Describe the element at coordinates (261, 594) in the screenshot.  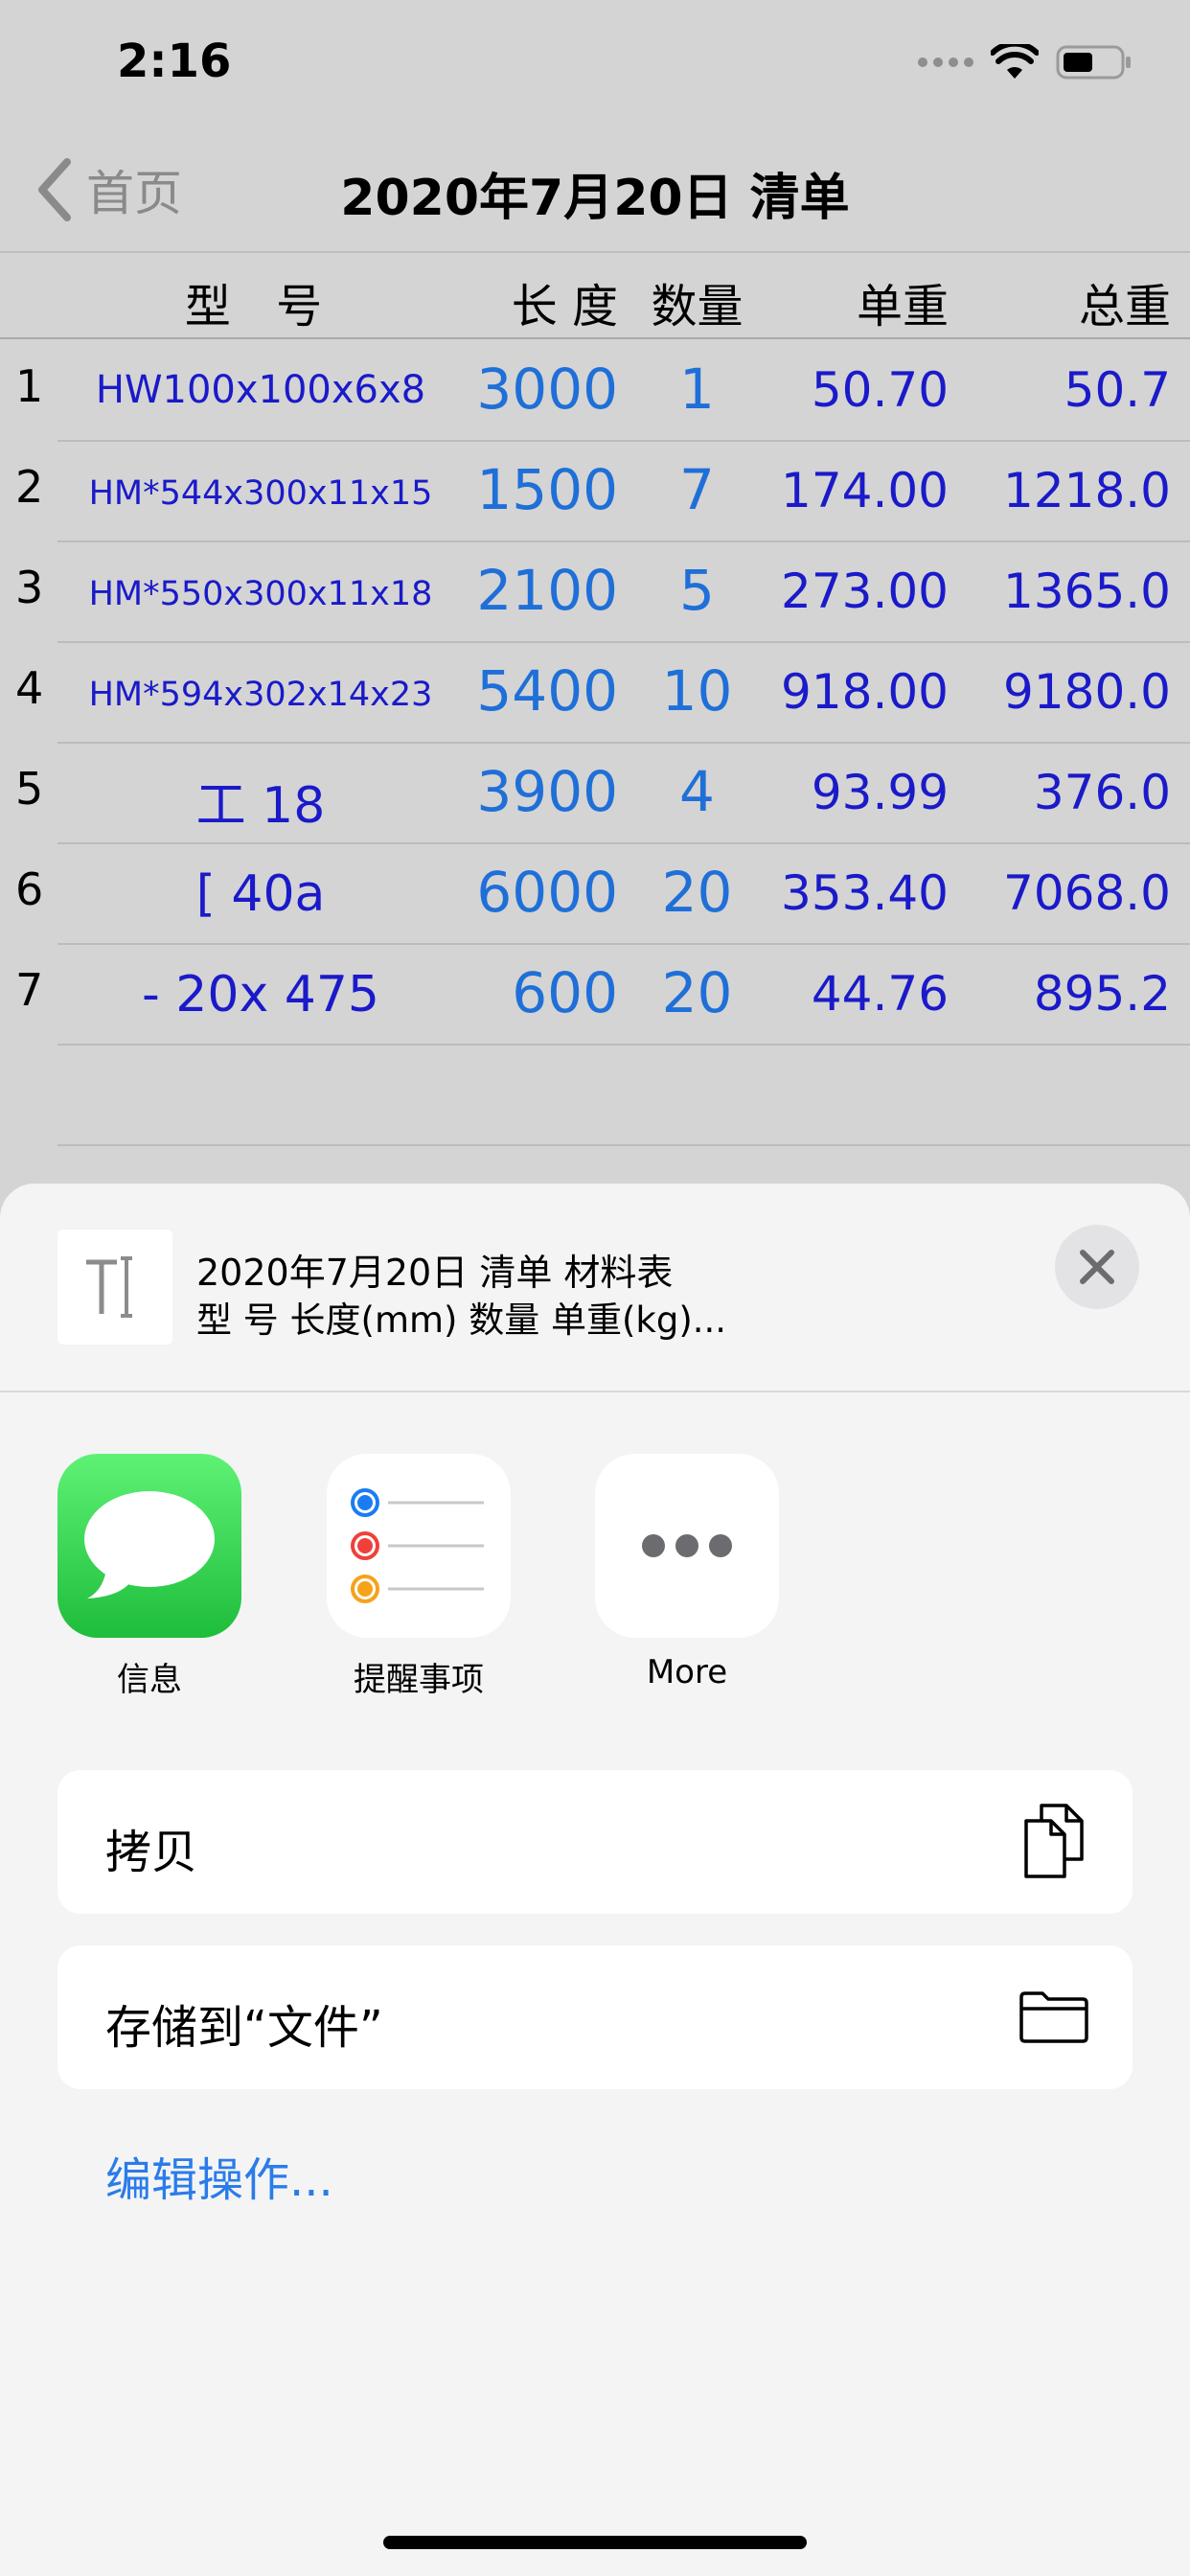
I see `row-model: HM*550x300x11x18` at that location.